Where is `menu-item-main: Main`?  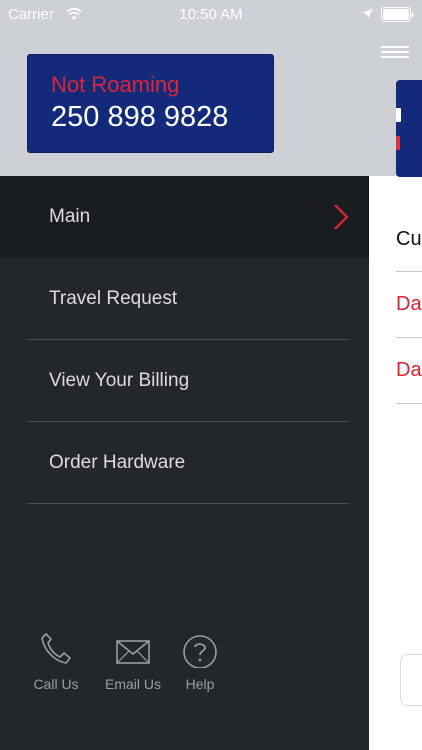 menu-item-main: Main is located at coordinates (184, 217).